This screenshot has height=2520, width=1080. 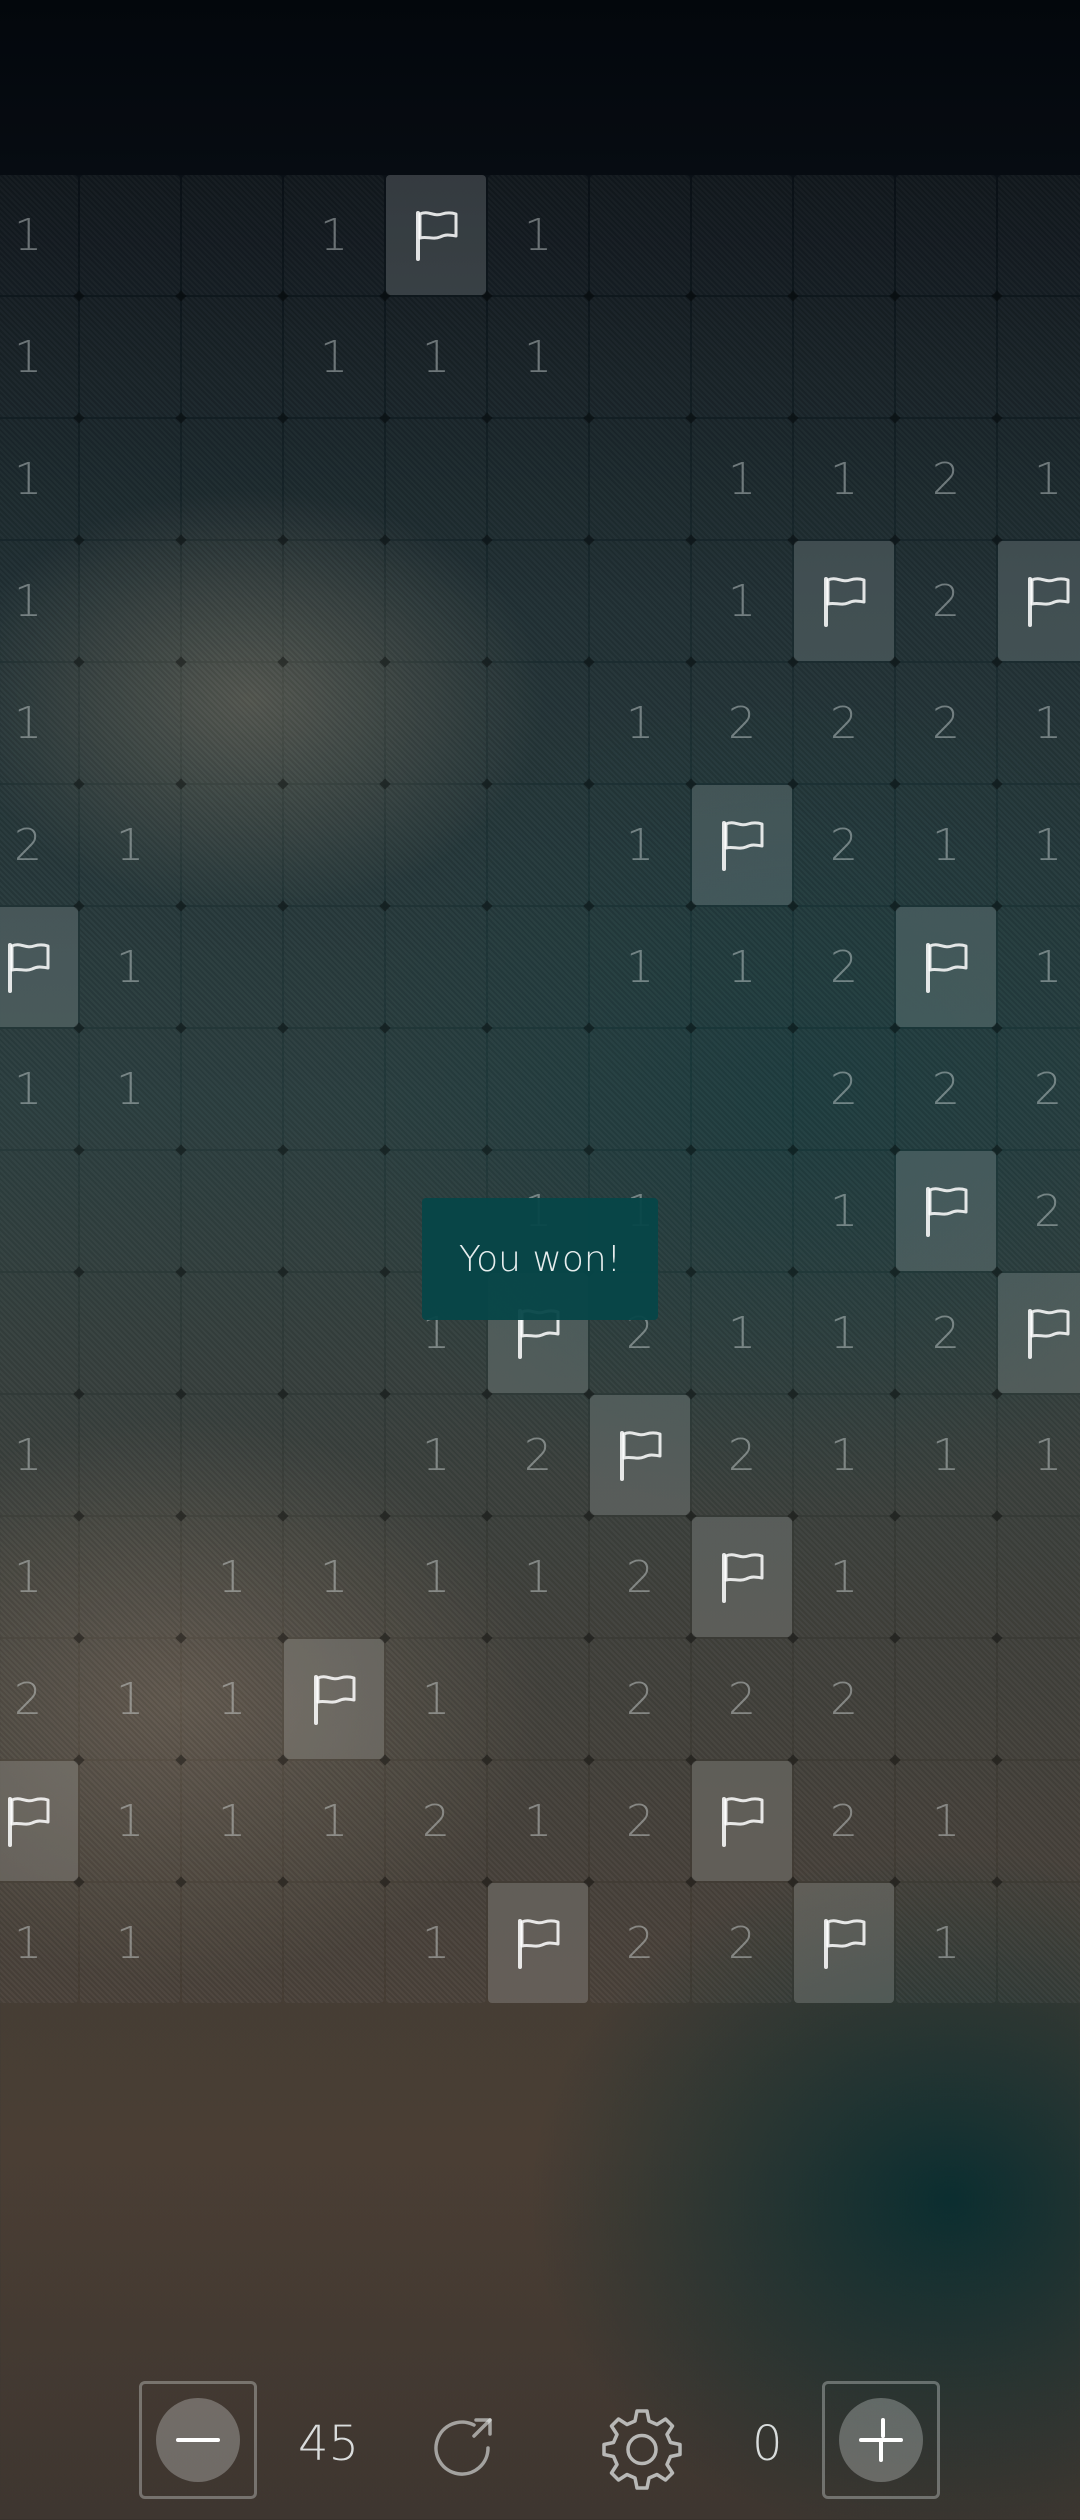 I want to click on restart-button, so click(x=464, y=2450).